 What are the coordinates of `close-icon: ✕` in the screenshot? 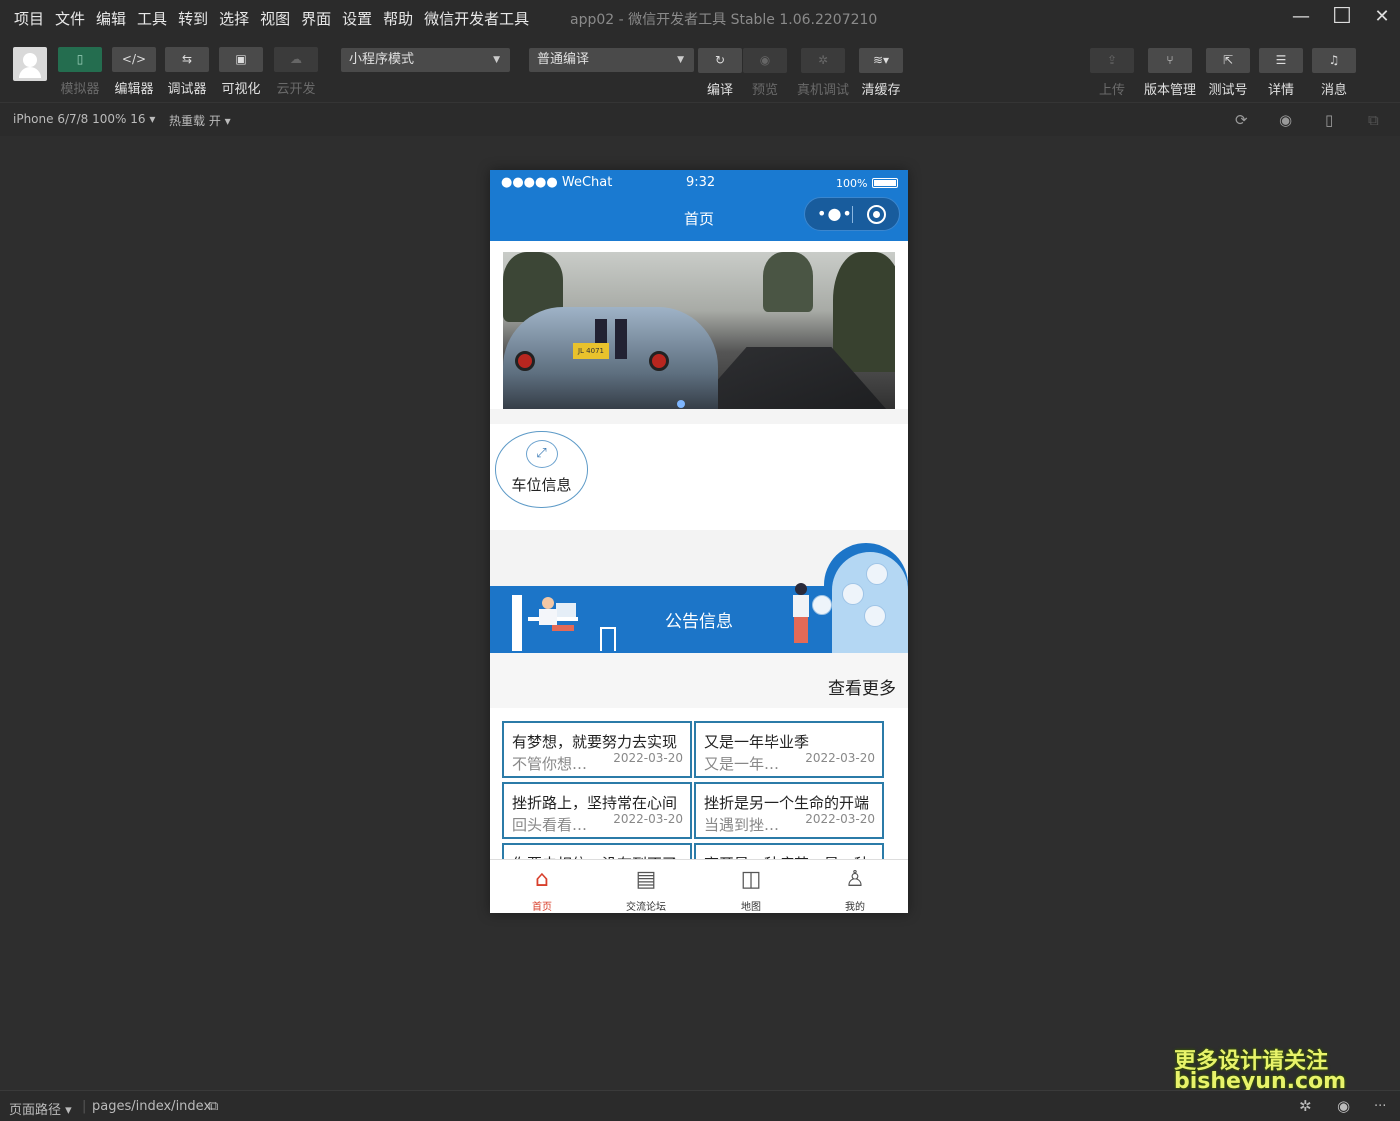 It's located at (1382, 16).